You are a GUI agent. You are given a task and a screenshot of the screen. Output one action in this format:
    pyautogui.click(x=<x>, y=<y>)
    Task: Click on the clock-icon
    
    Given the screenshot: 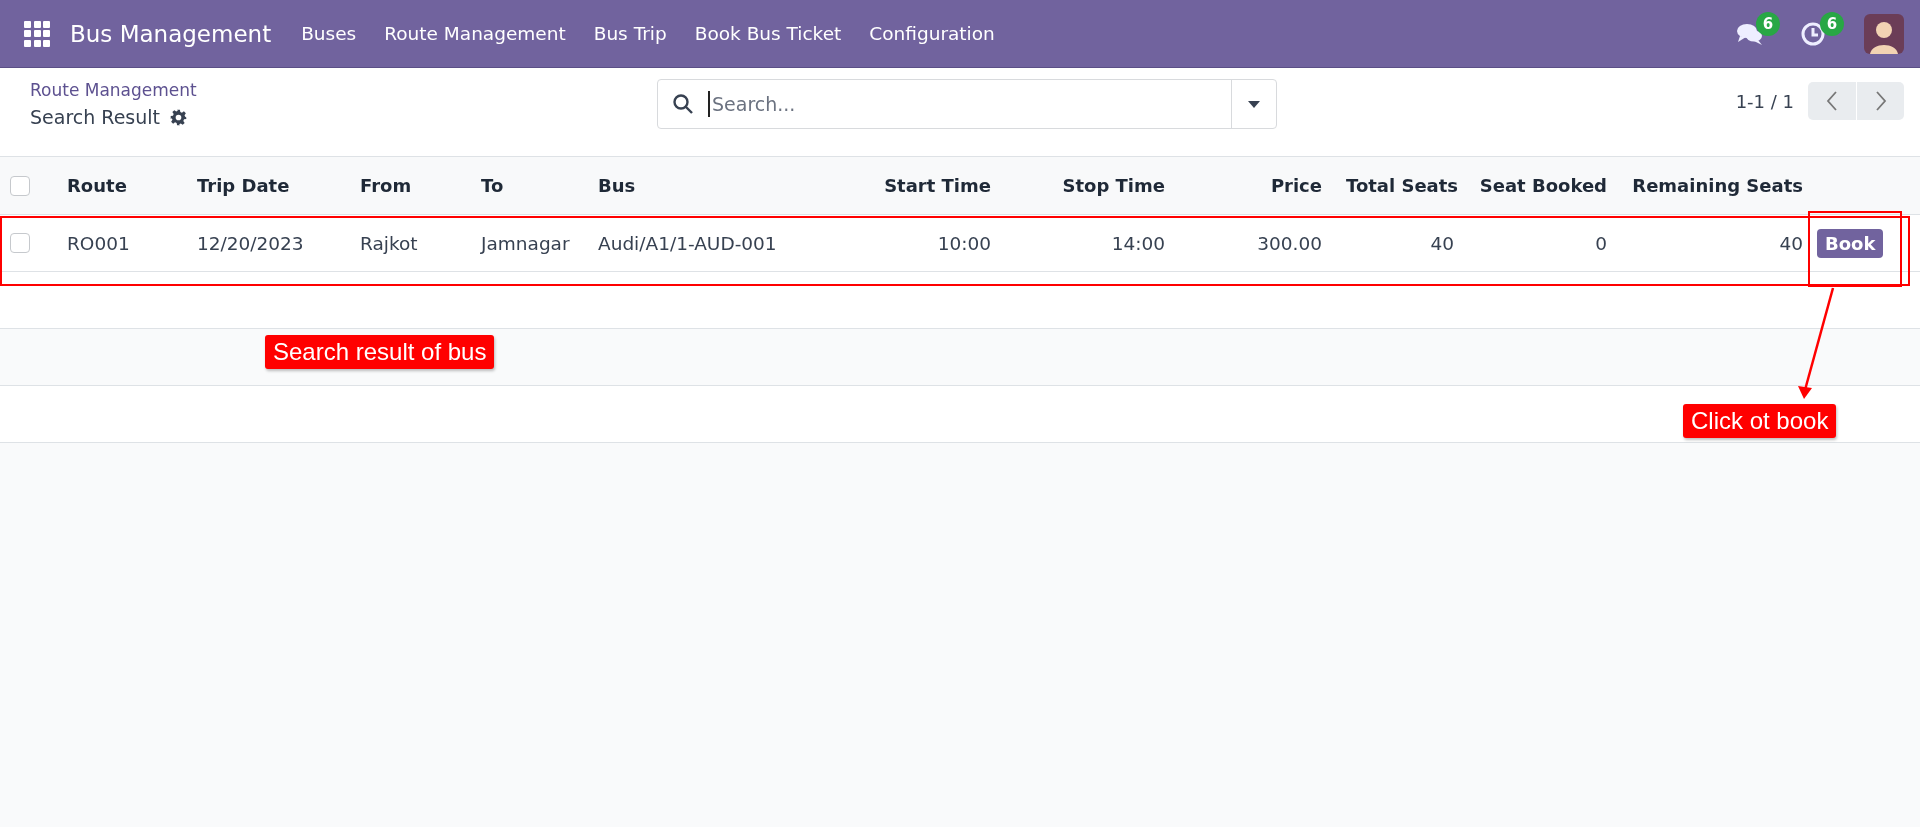 What is the action you would take?
    pyautogui.click(x=1813, y=33)
    